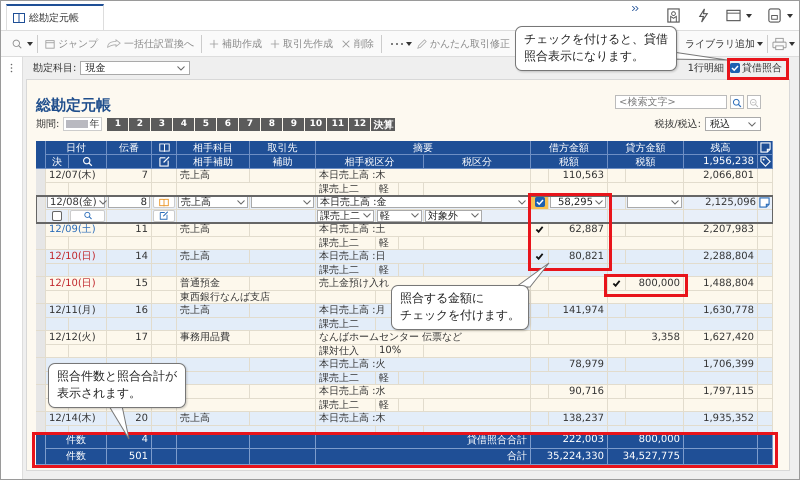  I want to click on column-header: 伝番, so click(129, 148).